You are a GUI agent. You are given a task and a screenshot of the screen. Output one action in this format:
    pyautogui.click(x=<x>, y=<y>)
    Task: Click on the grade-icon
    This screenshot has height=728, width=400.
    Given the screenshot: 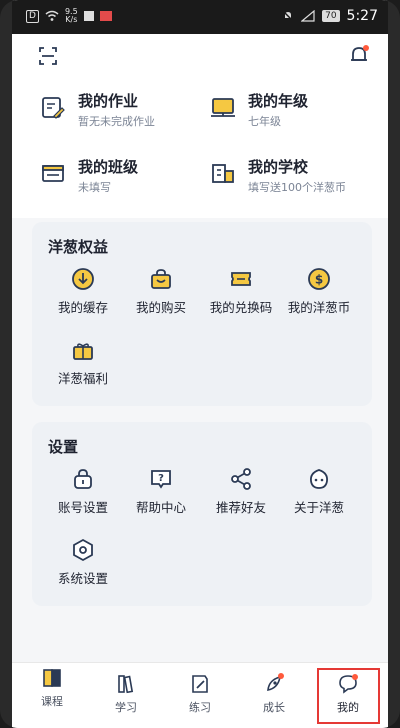 What is the action you would take?
    pyautogui.click(x=223, y=107)
    